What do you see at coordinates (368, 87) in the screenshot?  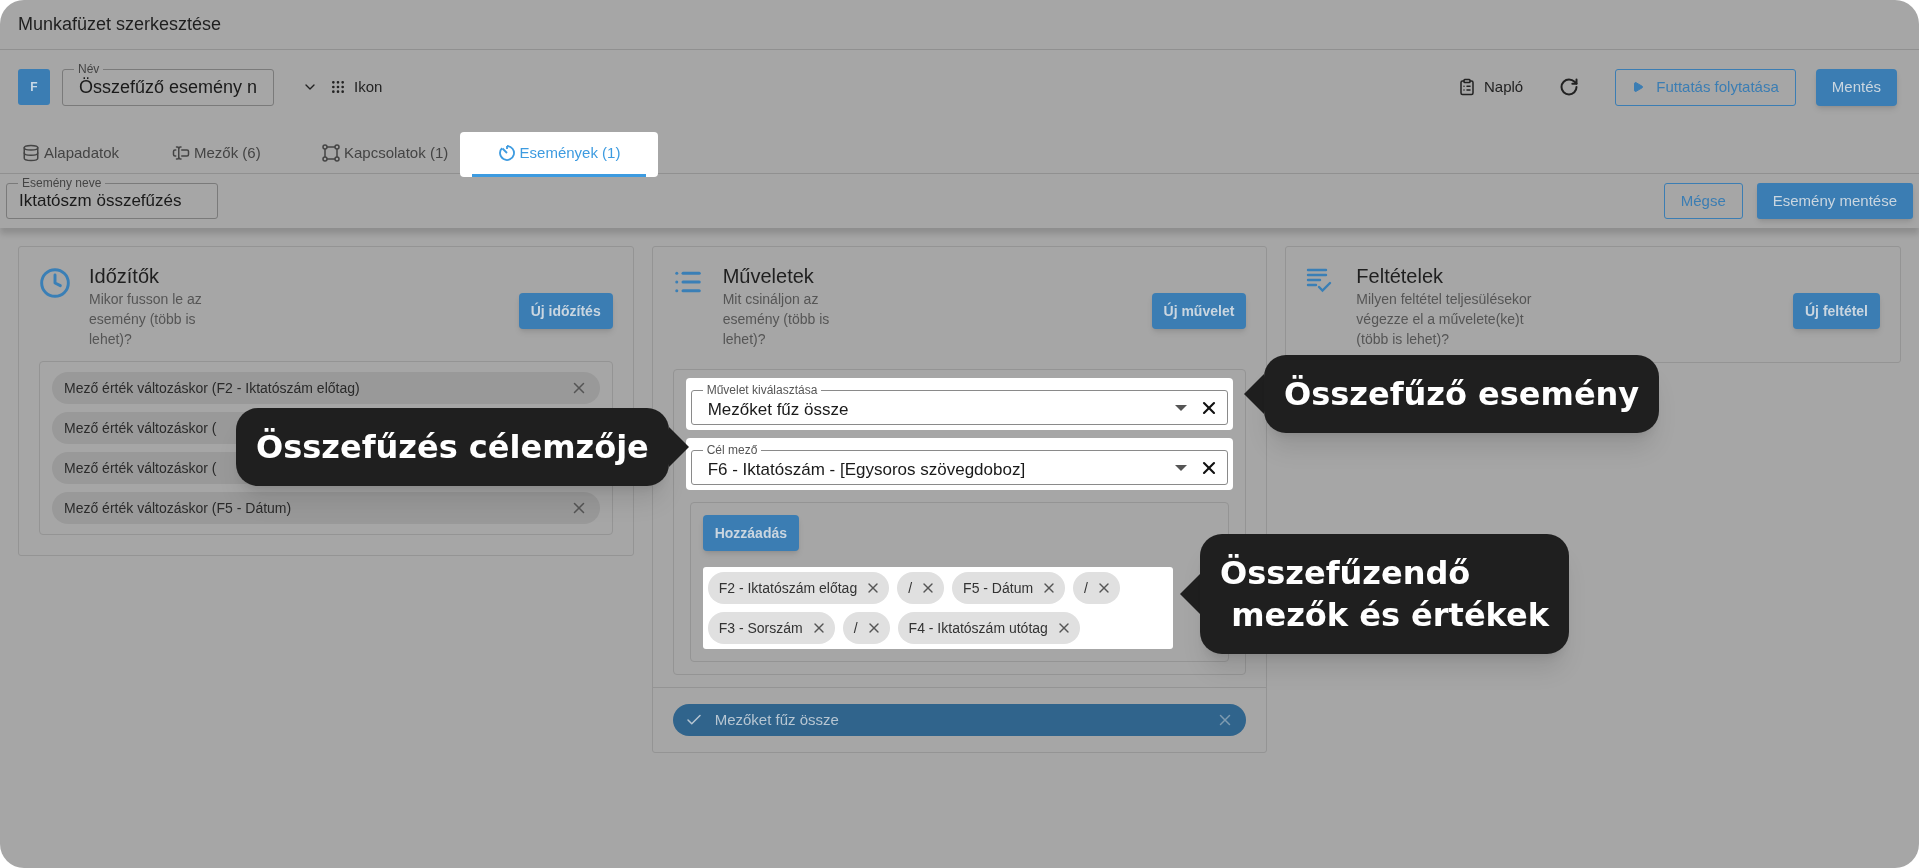 I see `icon-picker-label: Ikon` at bounding box center [368, 87].